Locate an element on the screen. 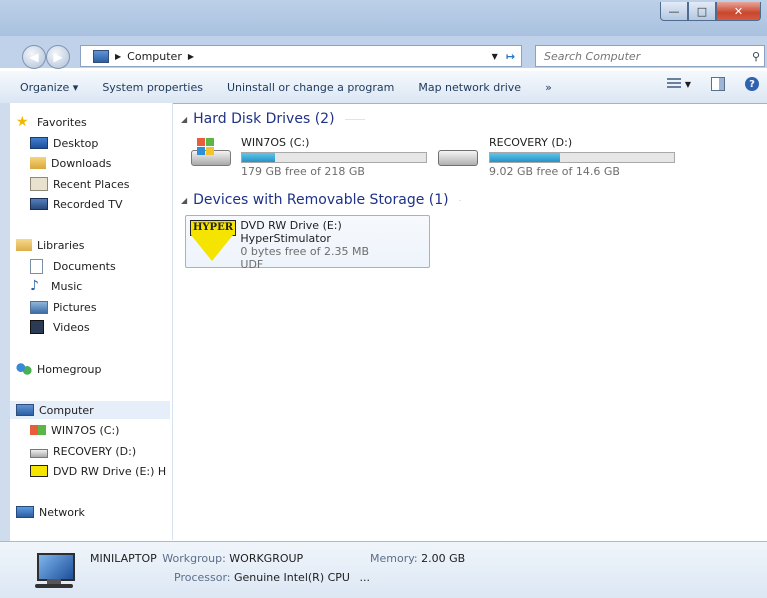 This screenshot has height=598, width=767. drive-e-fs: UDF is located at coordinates (252, 264).